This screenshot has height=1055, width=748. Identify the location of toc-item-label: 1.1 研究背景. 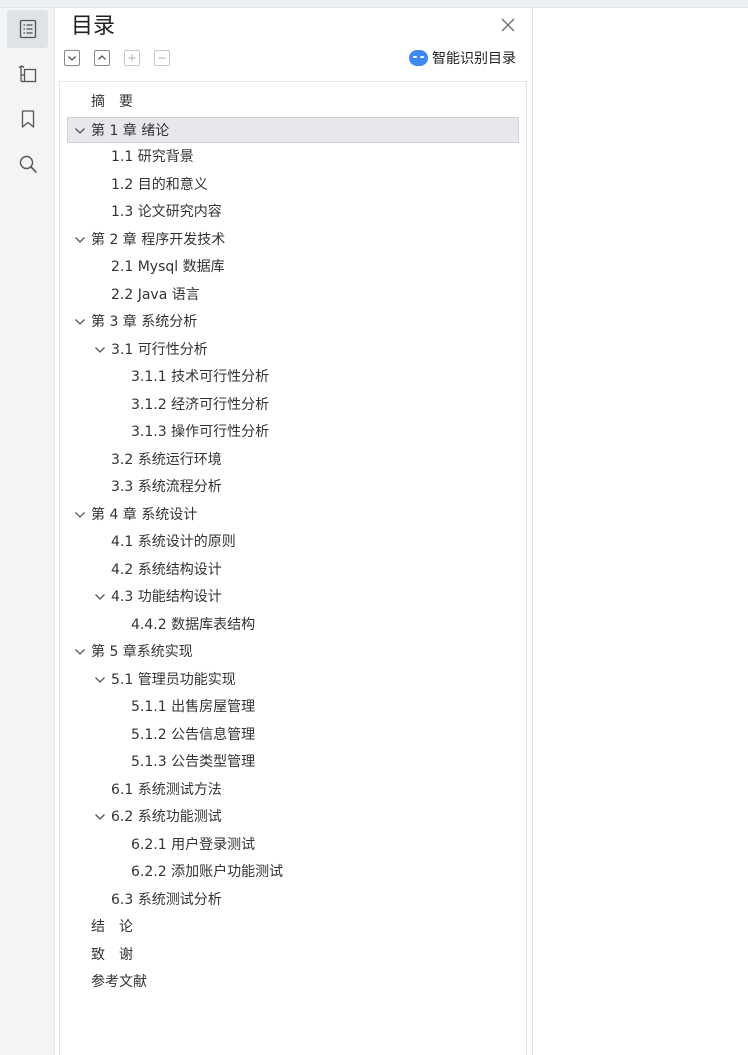
(152, 157).